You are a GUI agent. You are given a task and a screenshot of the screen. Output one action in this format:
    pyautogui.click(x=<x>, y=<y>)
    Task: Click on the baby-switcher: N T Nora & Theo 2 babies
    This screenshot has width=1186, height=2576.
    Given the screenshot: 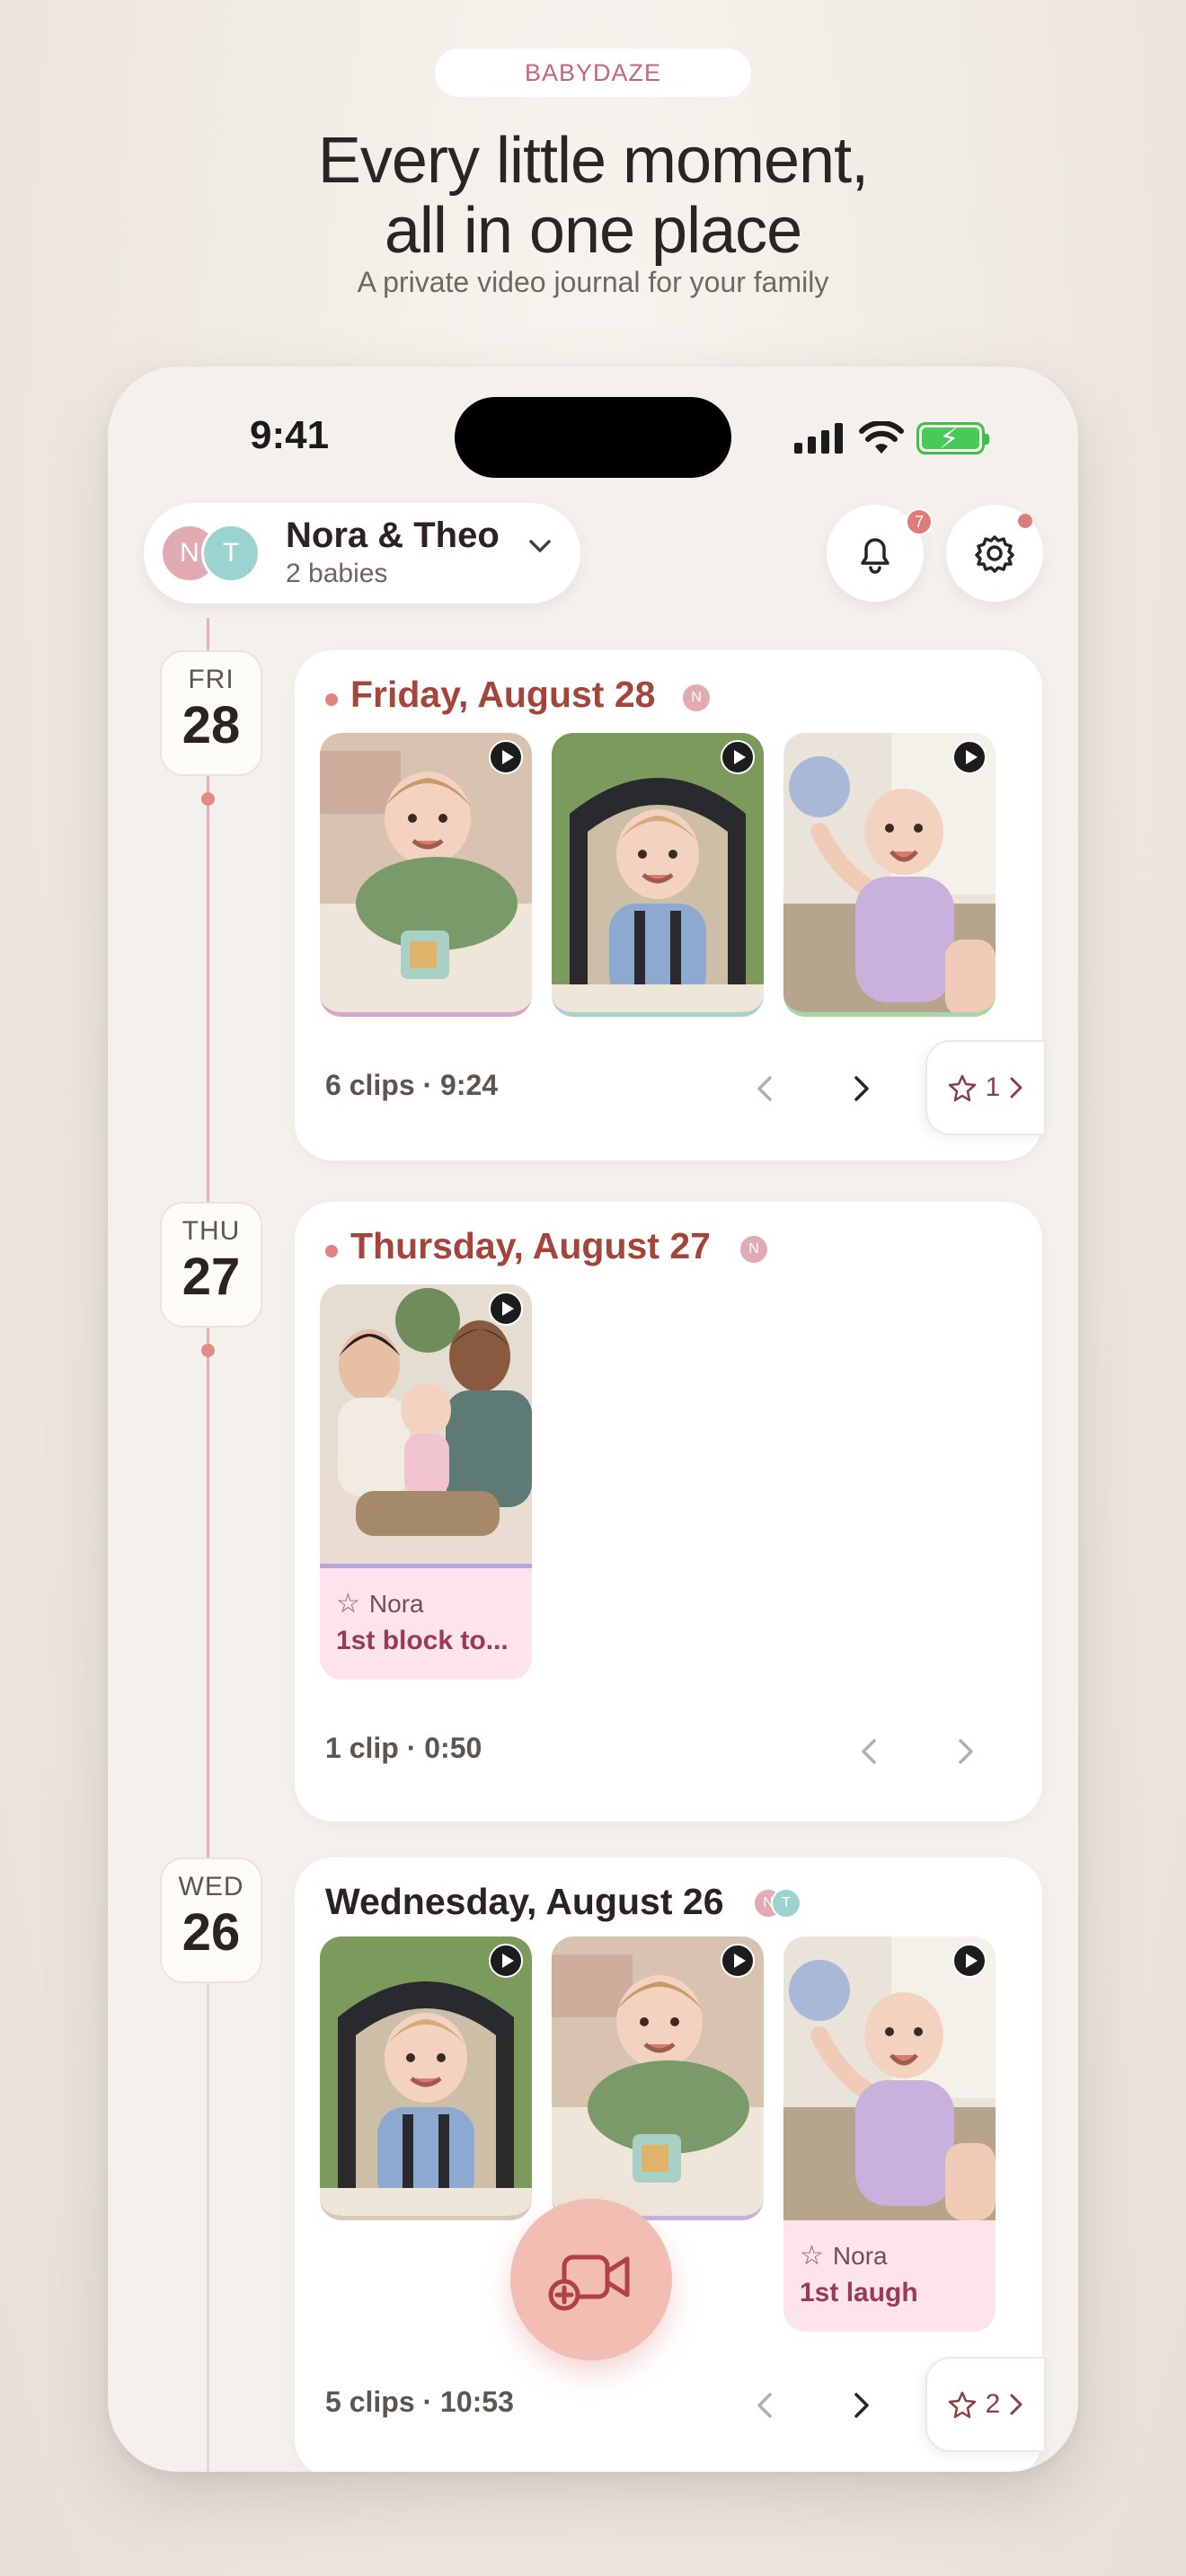 What is the action you would take?
    pyautogui.click(x=362, y=553)
    